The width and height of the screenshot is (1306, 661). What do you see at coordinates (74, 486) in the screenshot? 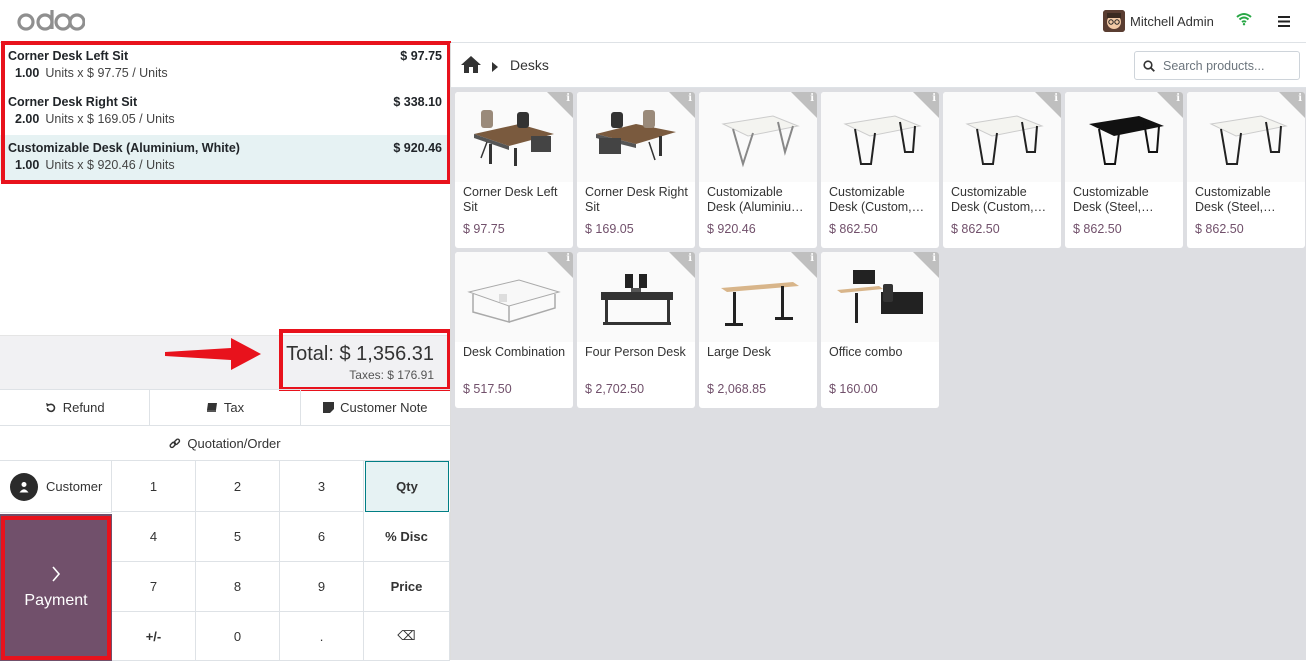
I see `customer-label: Customer` at bounding box center [74, 486].